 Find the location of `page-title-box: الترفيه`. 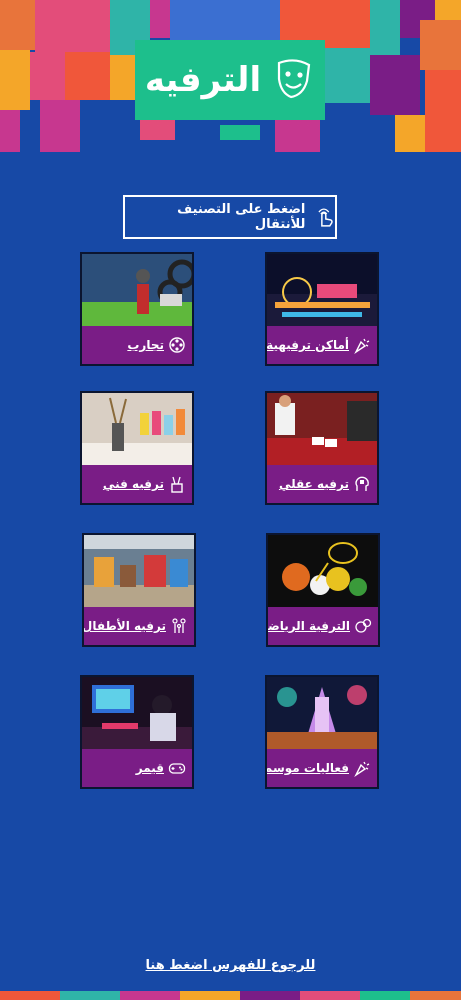

page-title-box: الترفيه is located at coordinates (230, 80).